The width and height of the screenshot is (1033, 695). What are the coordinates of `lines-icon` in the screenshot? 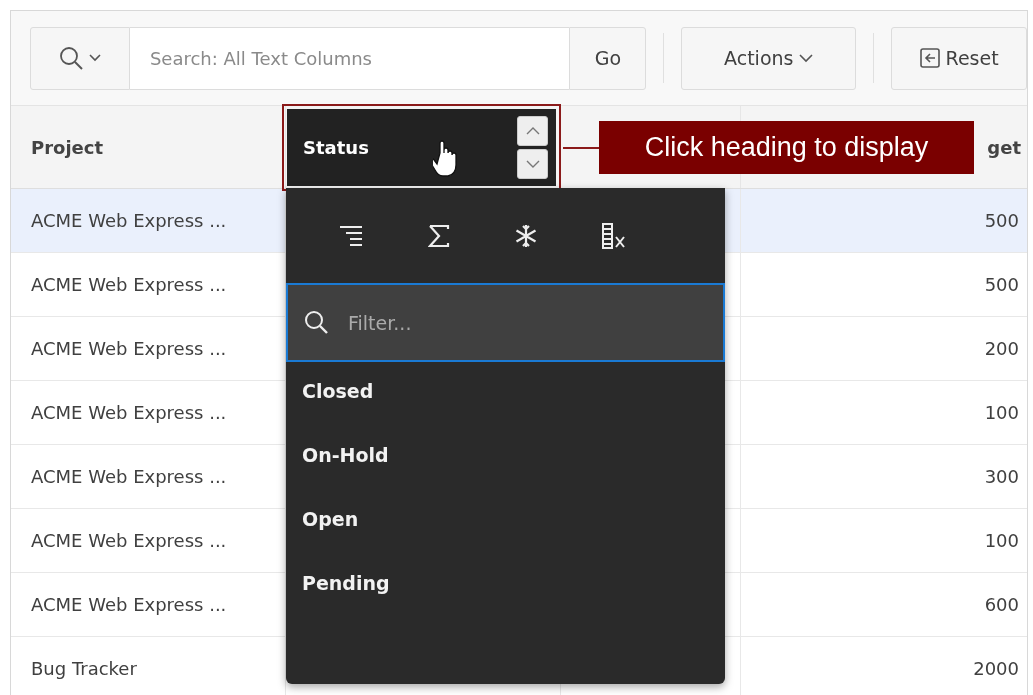 It's located at (351, 235).